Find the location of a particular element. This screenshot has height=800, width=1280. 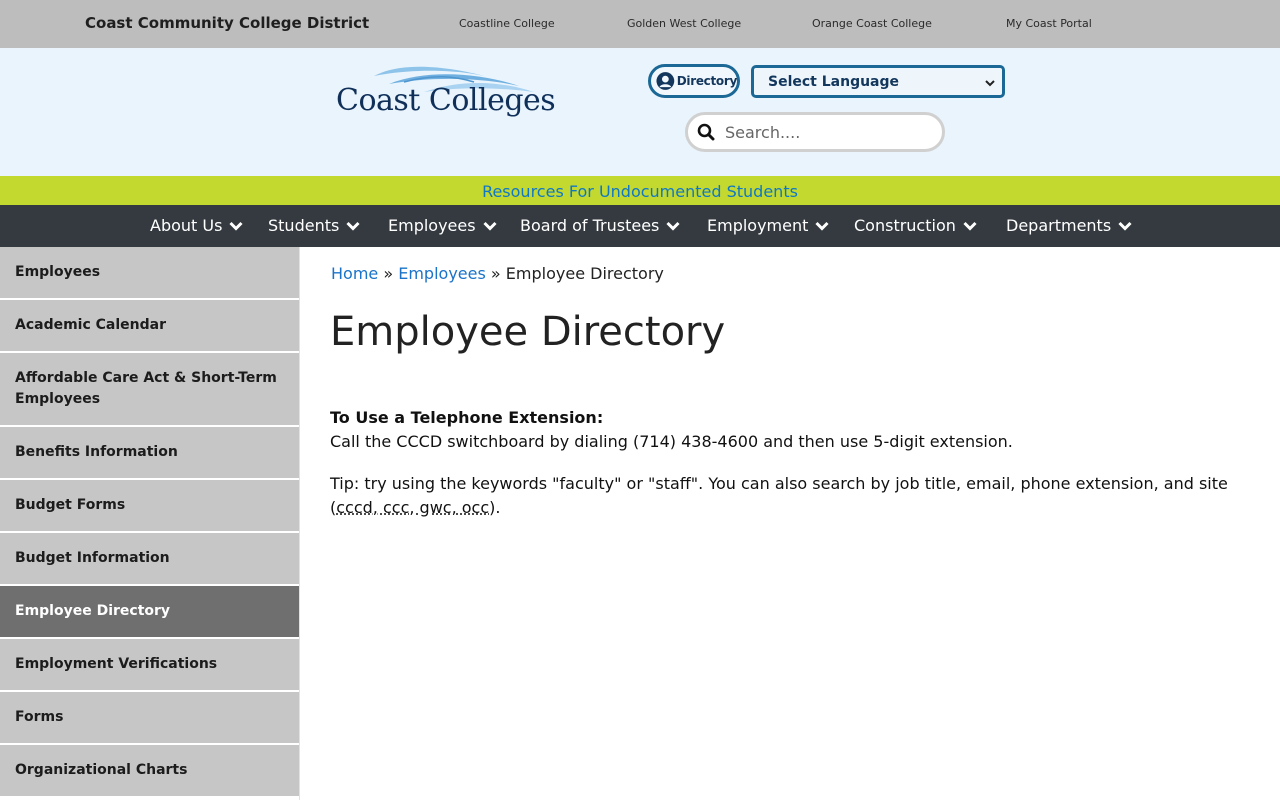

logo-text: Coast Colleges is located at coordinates (446, 100).